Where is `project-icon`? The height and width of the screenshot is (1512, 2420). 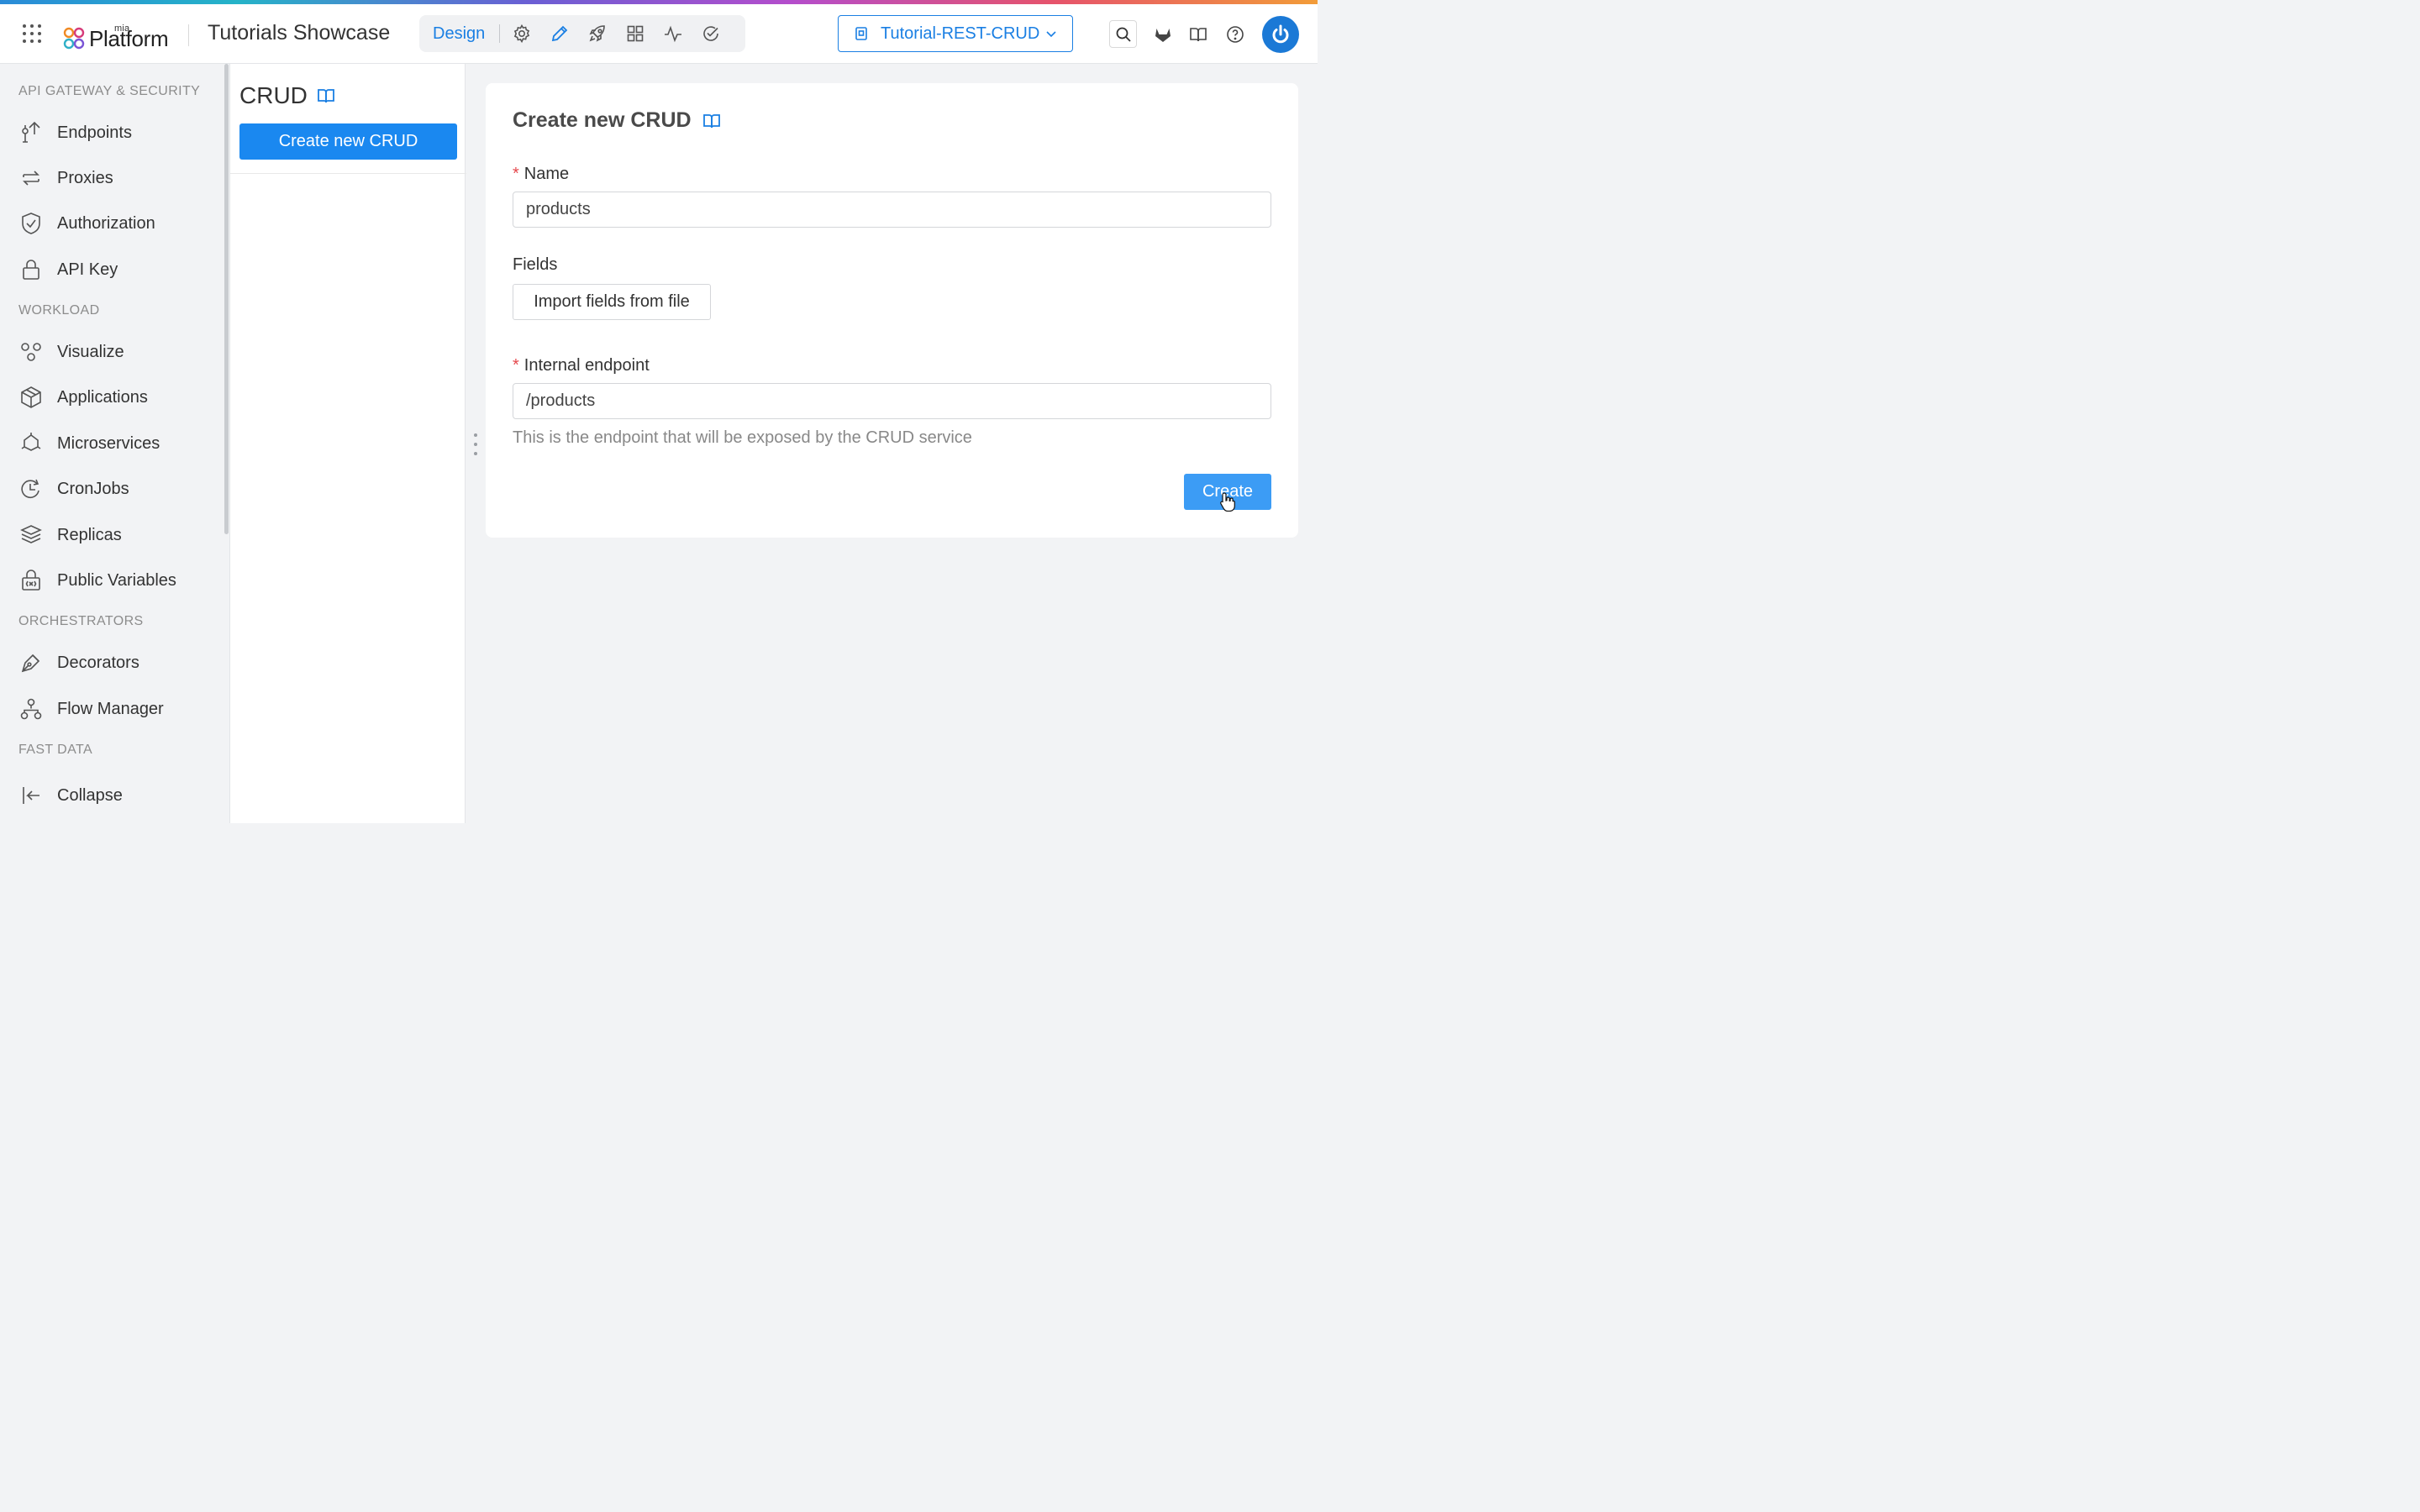
project-icon is located at coordinates (861, 33).